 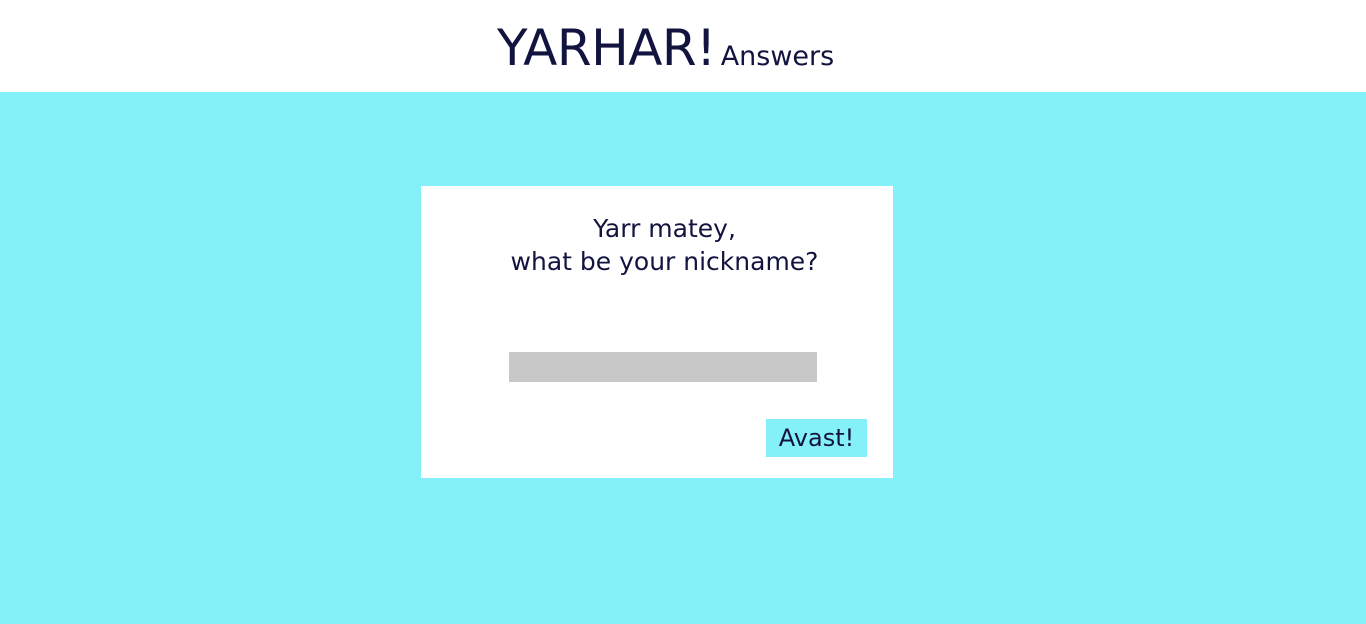 I want to click on avast-submit-button: Avast!, so click(x=816, y=438).